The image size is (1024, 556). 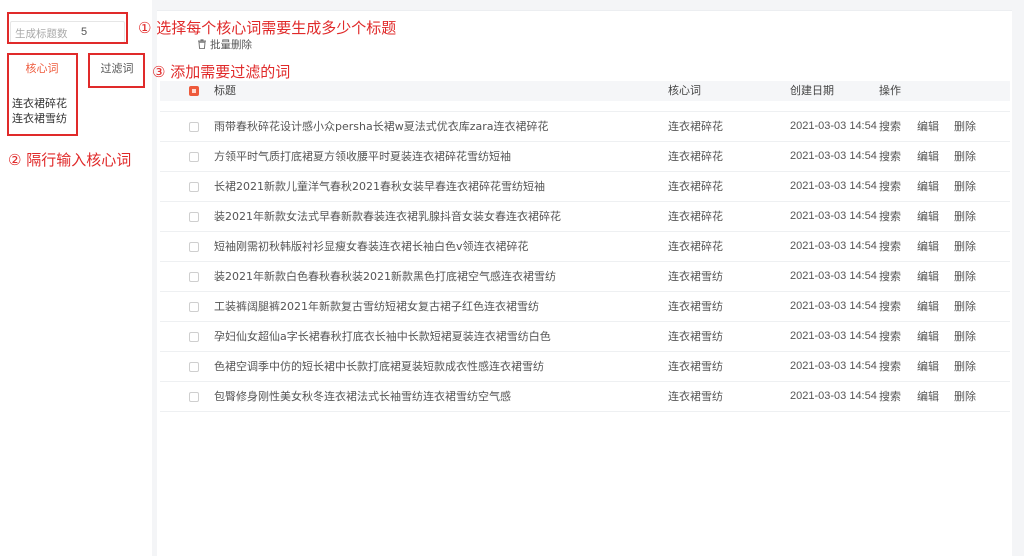 What do you see at coordinates (70, 160) in the screenshot?
I see `annotation-step2: ② 隔行输入核心词` at bounding box center [70, 160].